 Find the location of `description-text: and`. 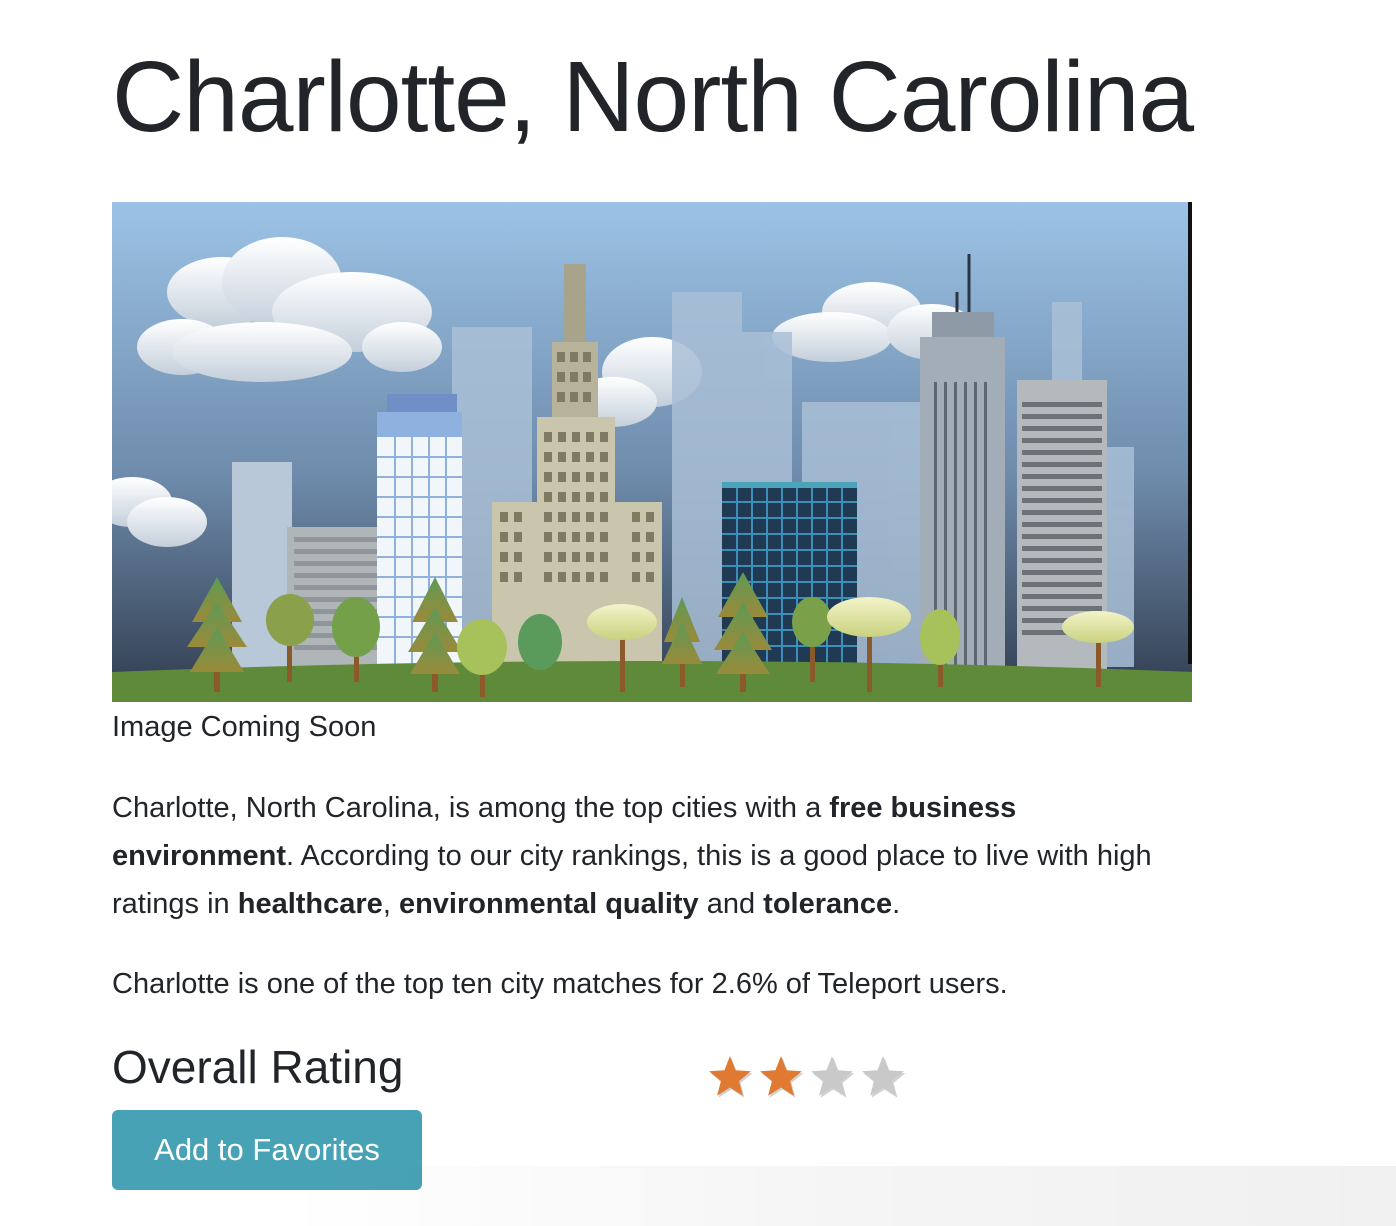

description-text: and is located at coordinates (731, 904).